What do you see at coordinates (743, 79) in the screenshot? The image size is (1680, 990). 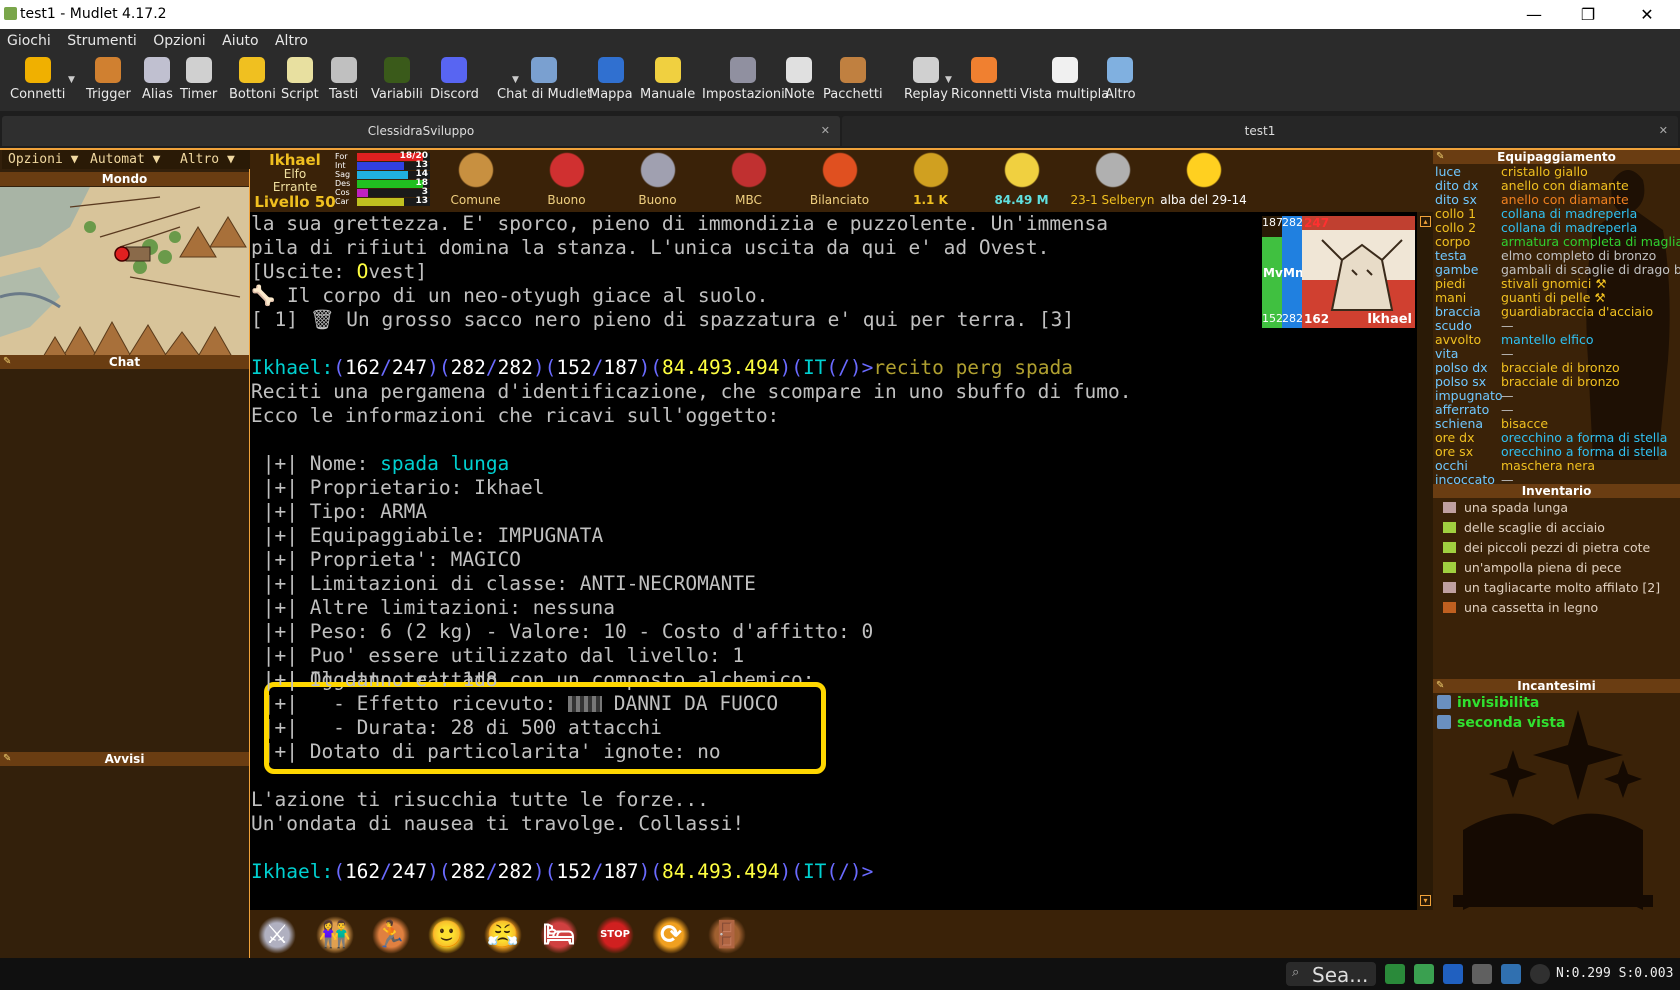 I see `impostazioni-button: Impostazioni` at bounding box center [743, 79].